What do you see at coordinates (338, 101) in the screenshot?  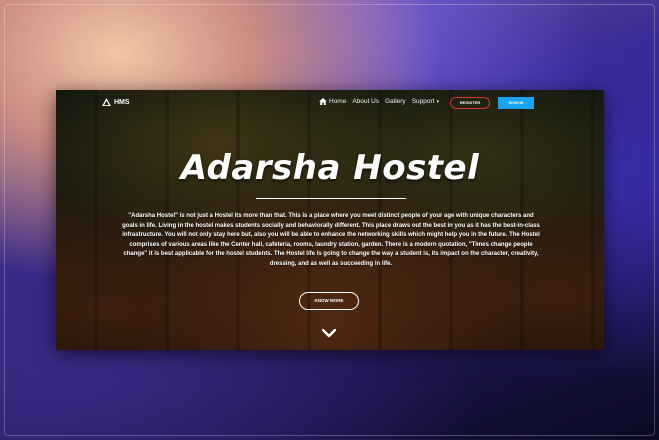 I see `nav-home-label: Home` at bounding box center [338, 101].